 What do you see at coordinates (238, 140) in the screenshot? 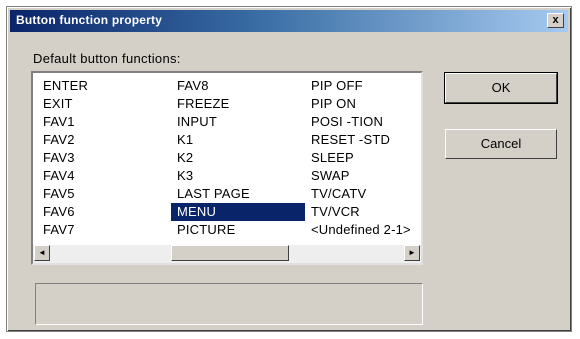
I see `list-item: K1` at bounding box center [238, 140].